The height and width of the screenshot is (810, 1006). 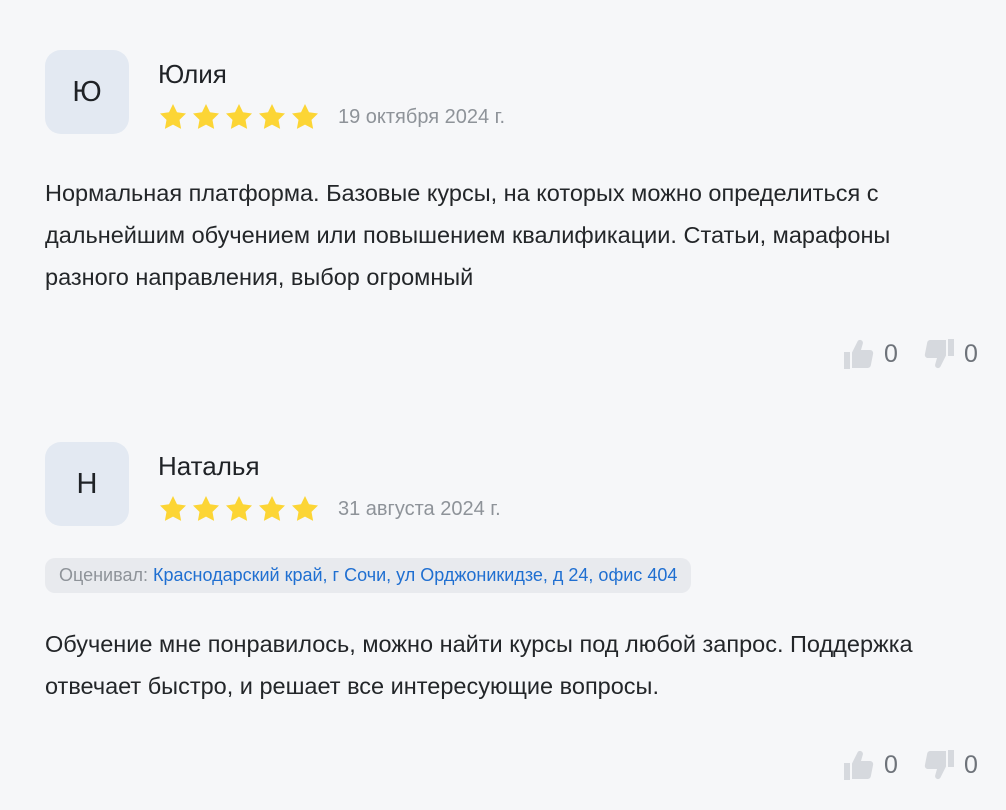 I want to click on review-meta: Юлия 19 октября 2024 г., so click(x=331, y=91).